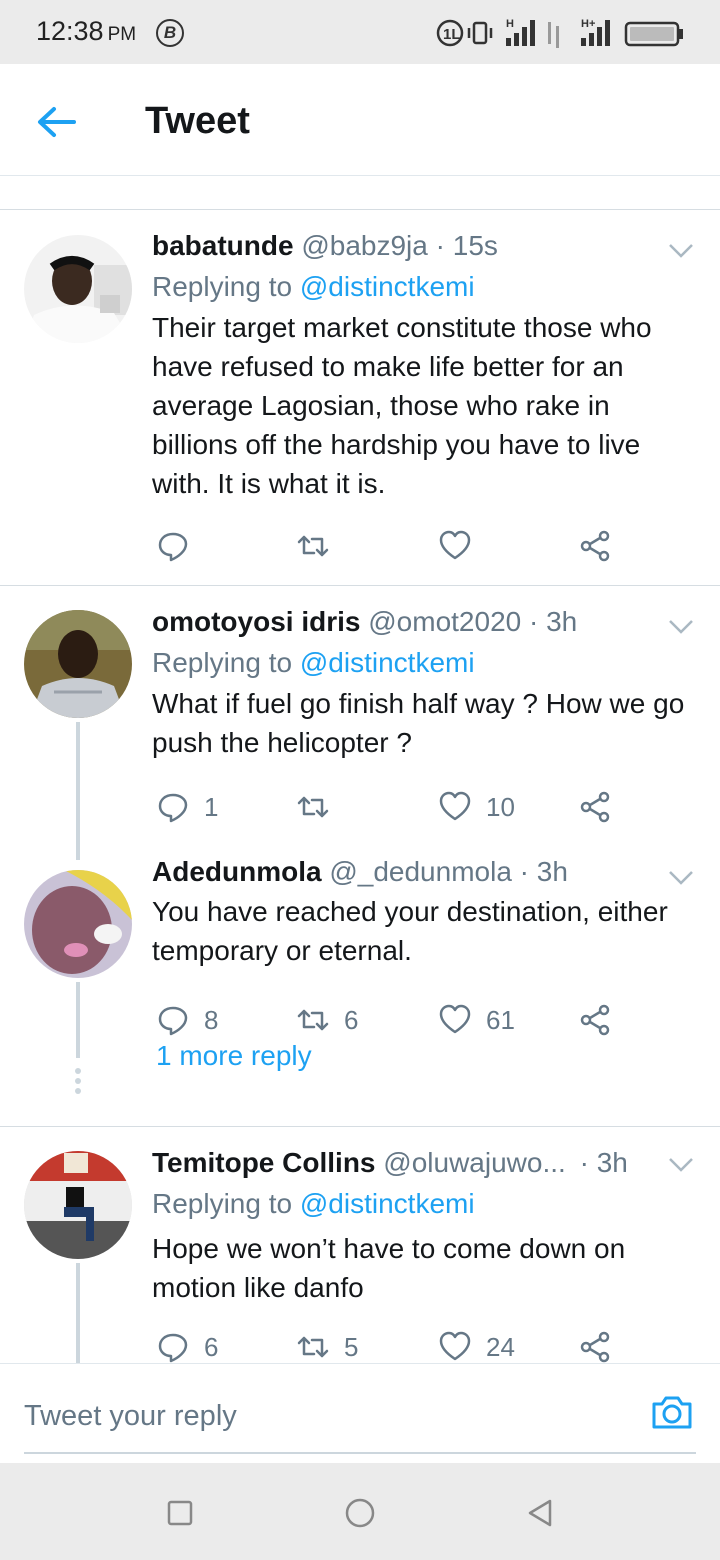 Image resolution: width=720 pixels, height=1560 pixels. What do you see at coordinates (476, 1345) in the screenshot?
I see `like-button: 24` at bounding box center [476, 1345].